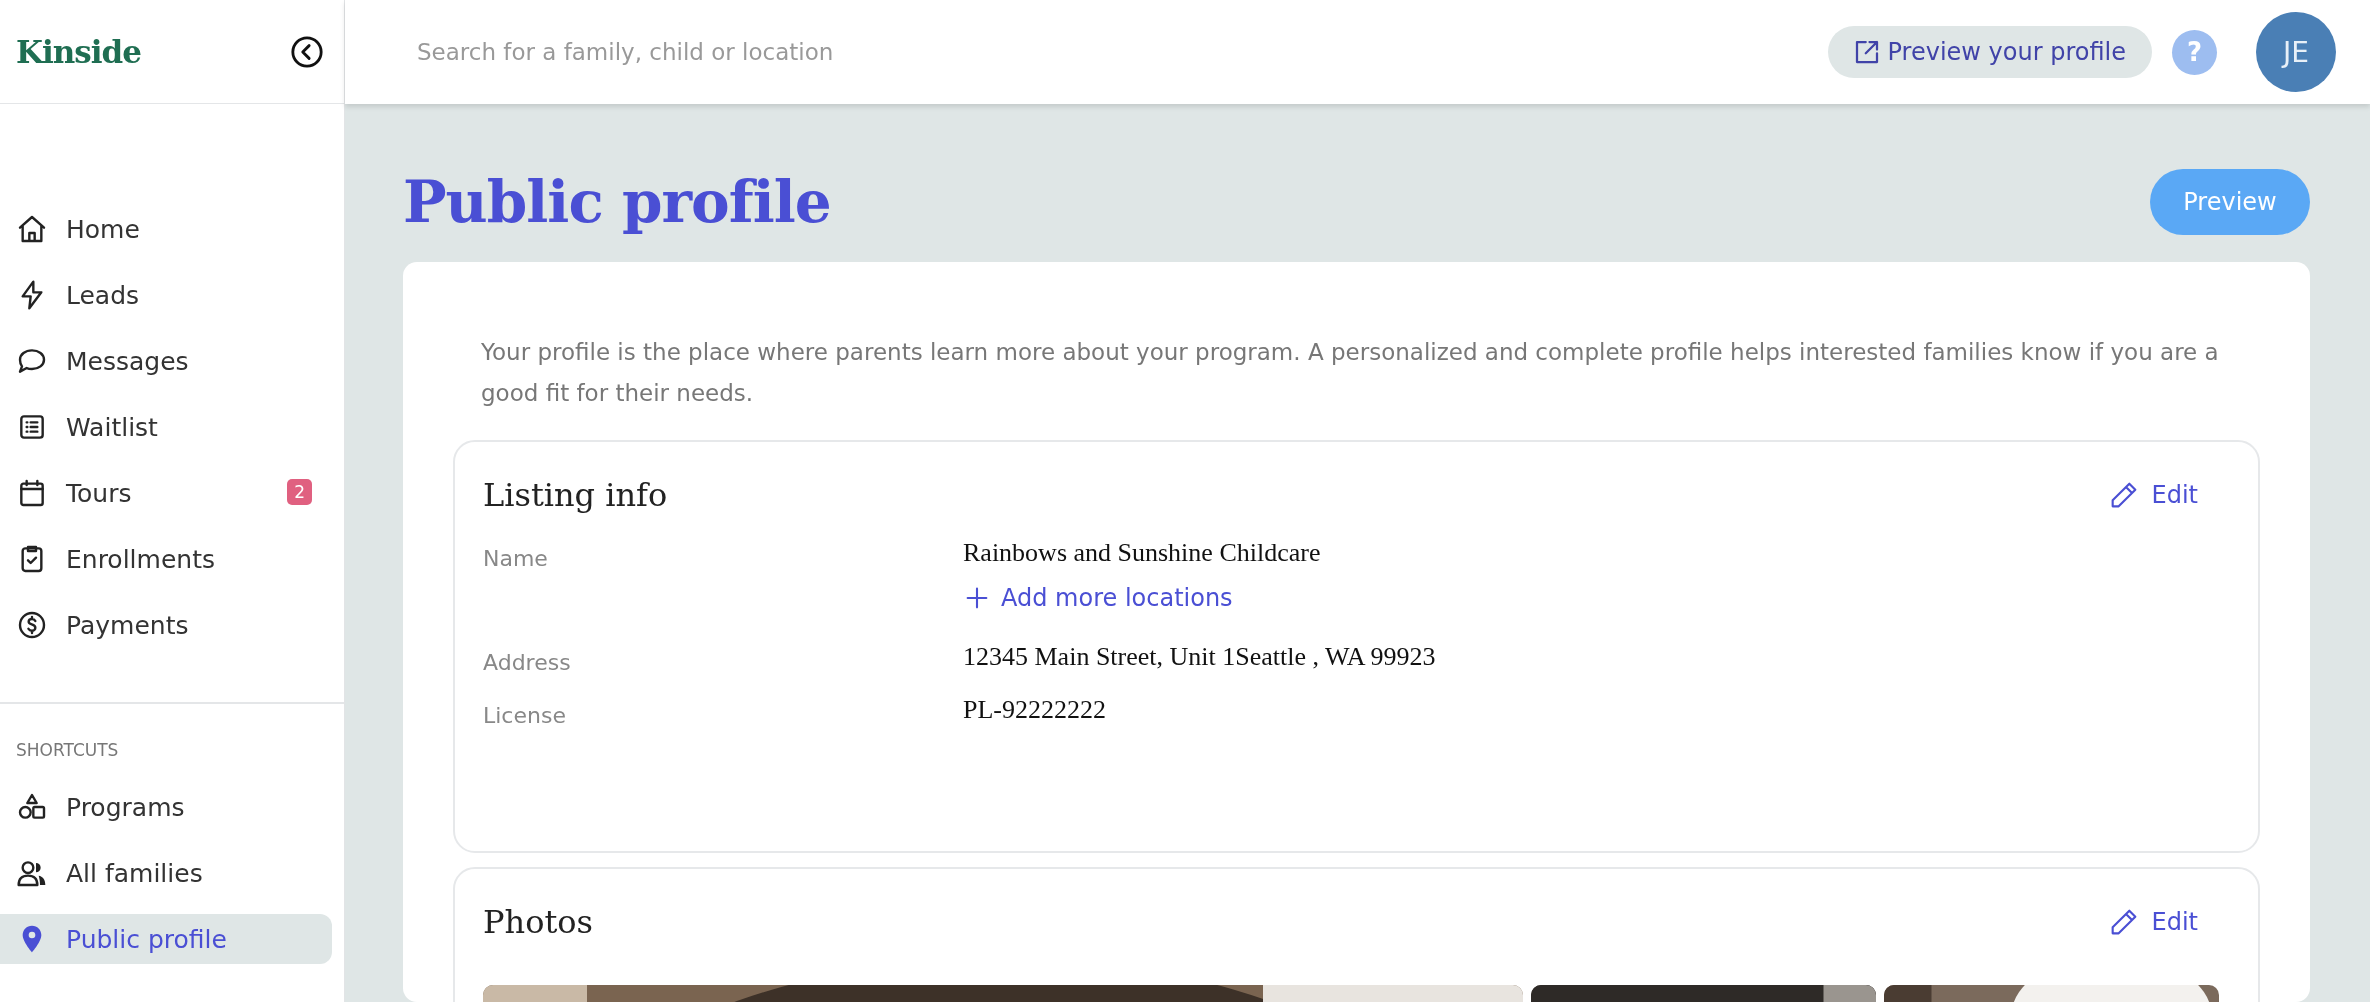  I want to click on section-heading: SHORTCUTS, so click(67, 750).